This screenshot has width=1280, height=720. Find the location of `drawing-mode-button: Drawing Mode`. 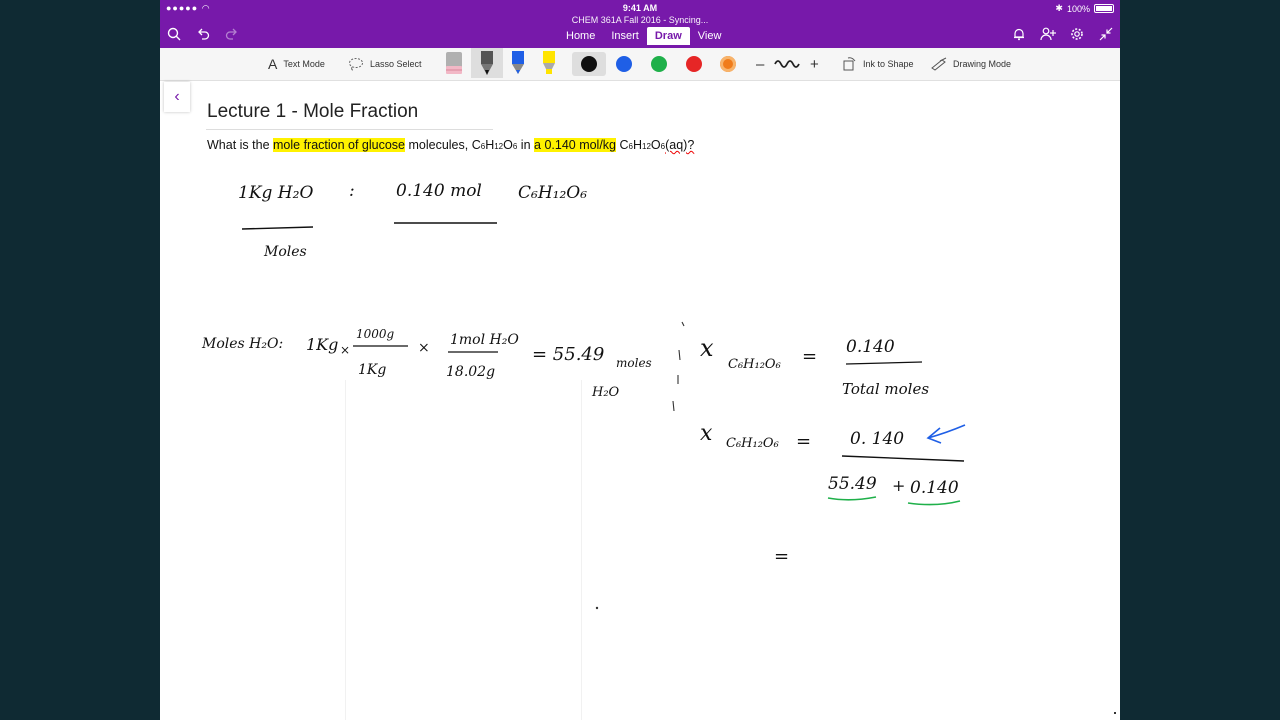

drawing-mode-button: Drawing Mode is located at coordinates (971, 64).